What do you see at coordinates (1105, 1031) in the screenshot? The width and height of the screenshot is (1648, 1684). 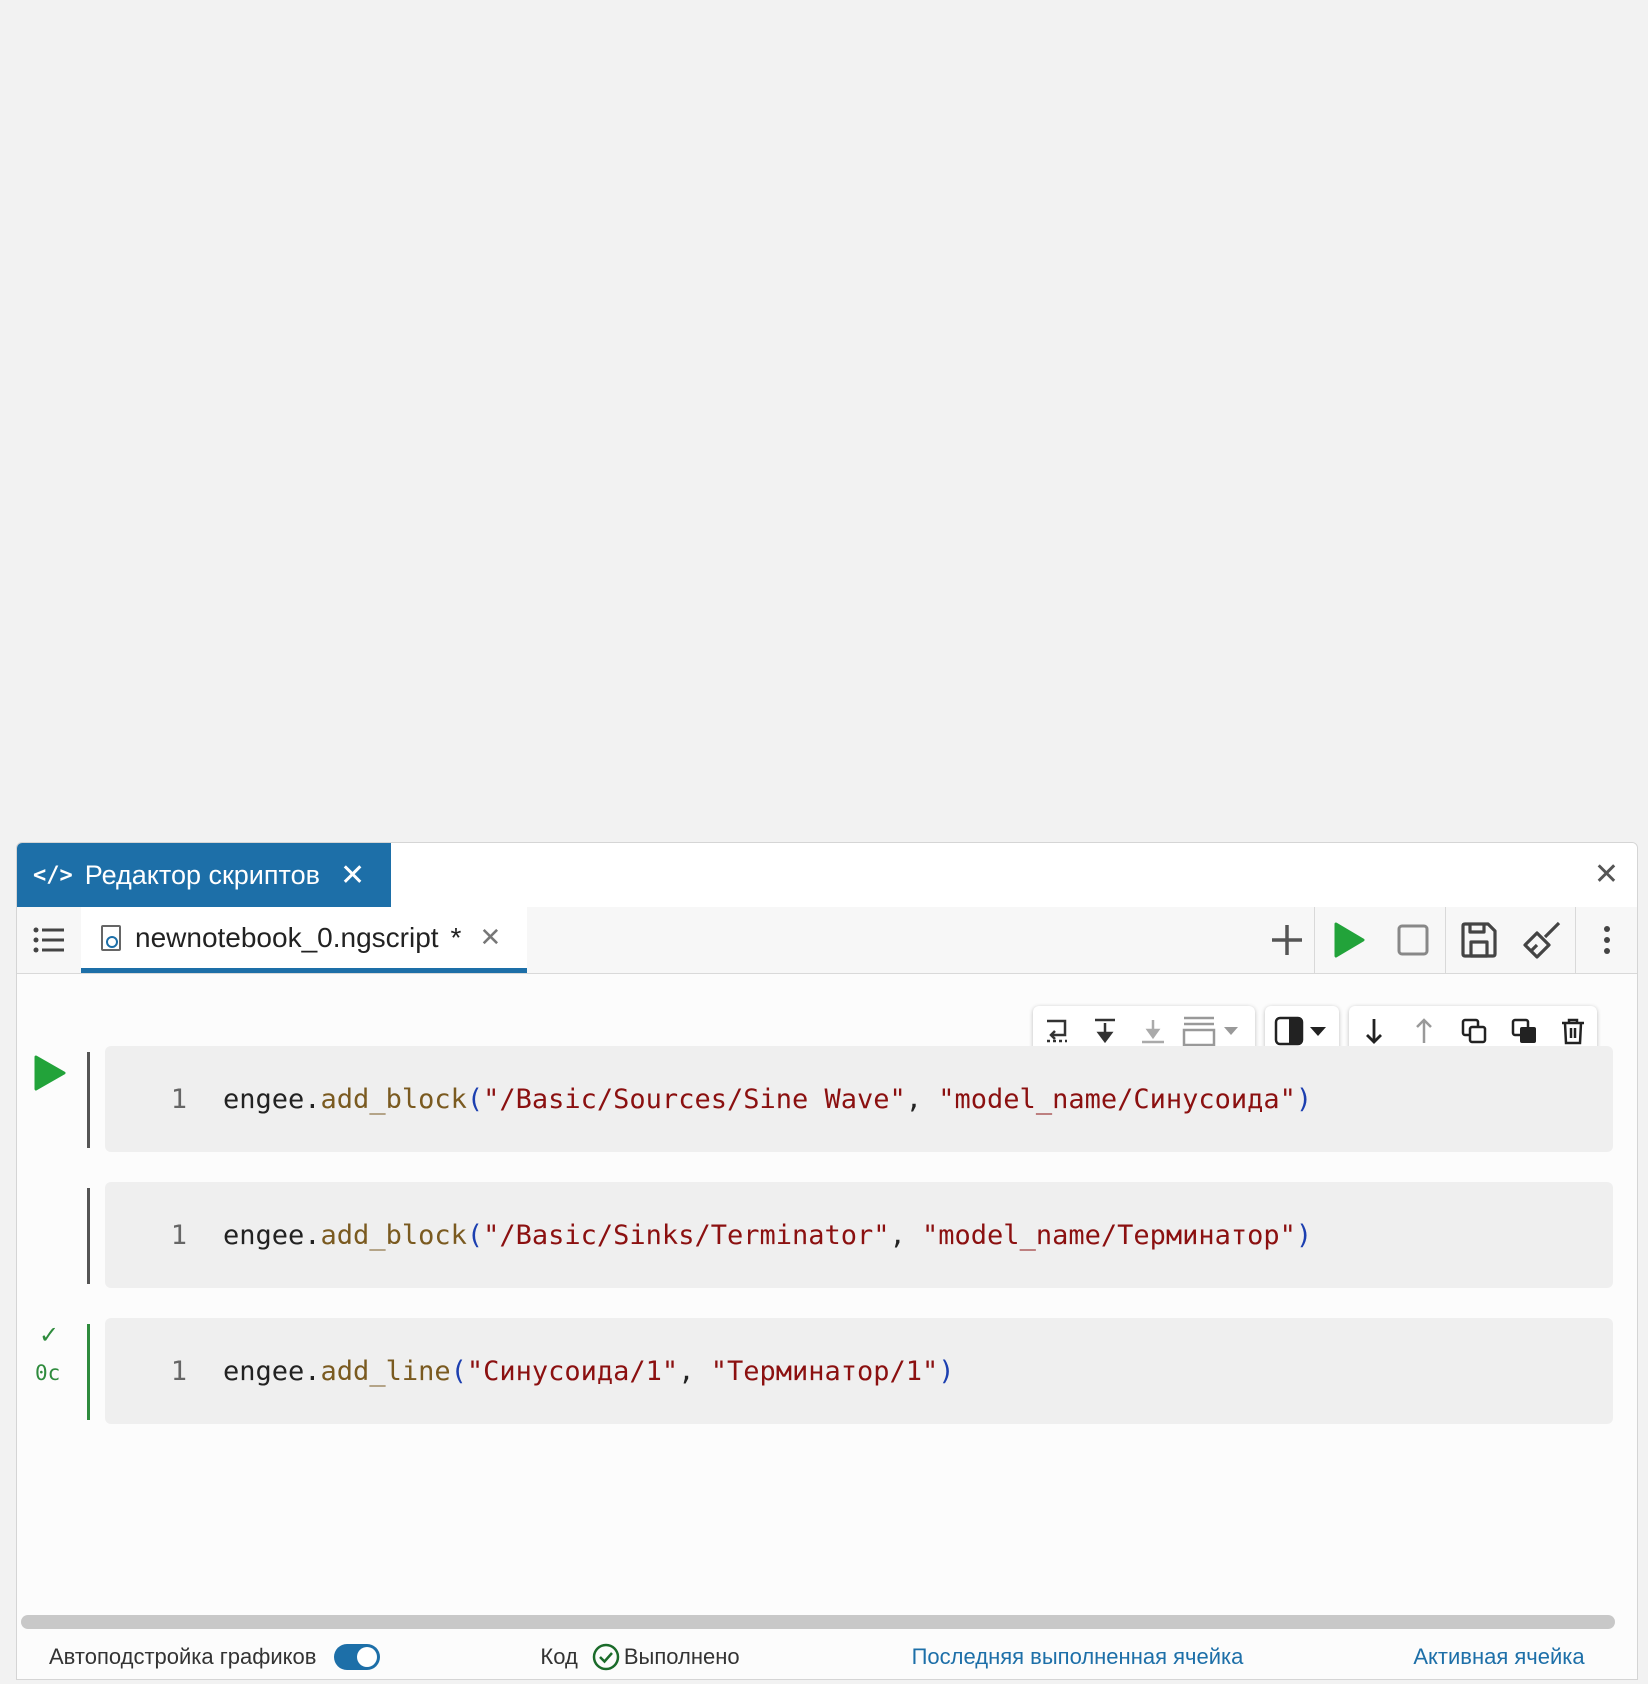 I see `run-above-icon` at bounding box center [1105, 1031].